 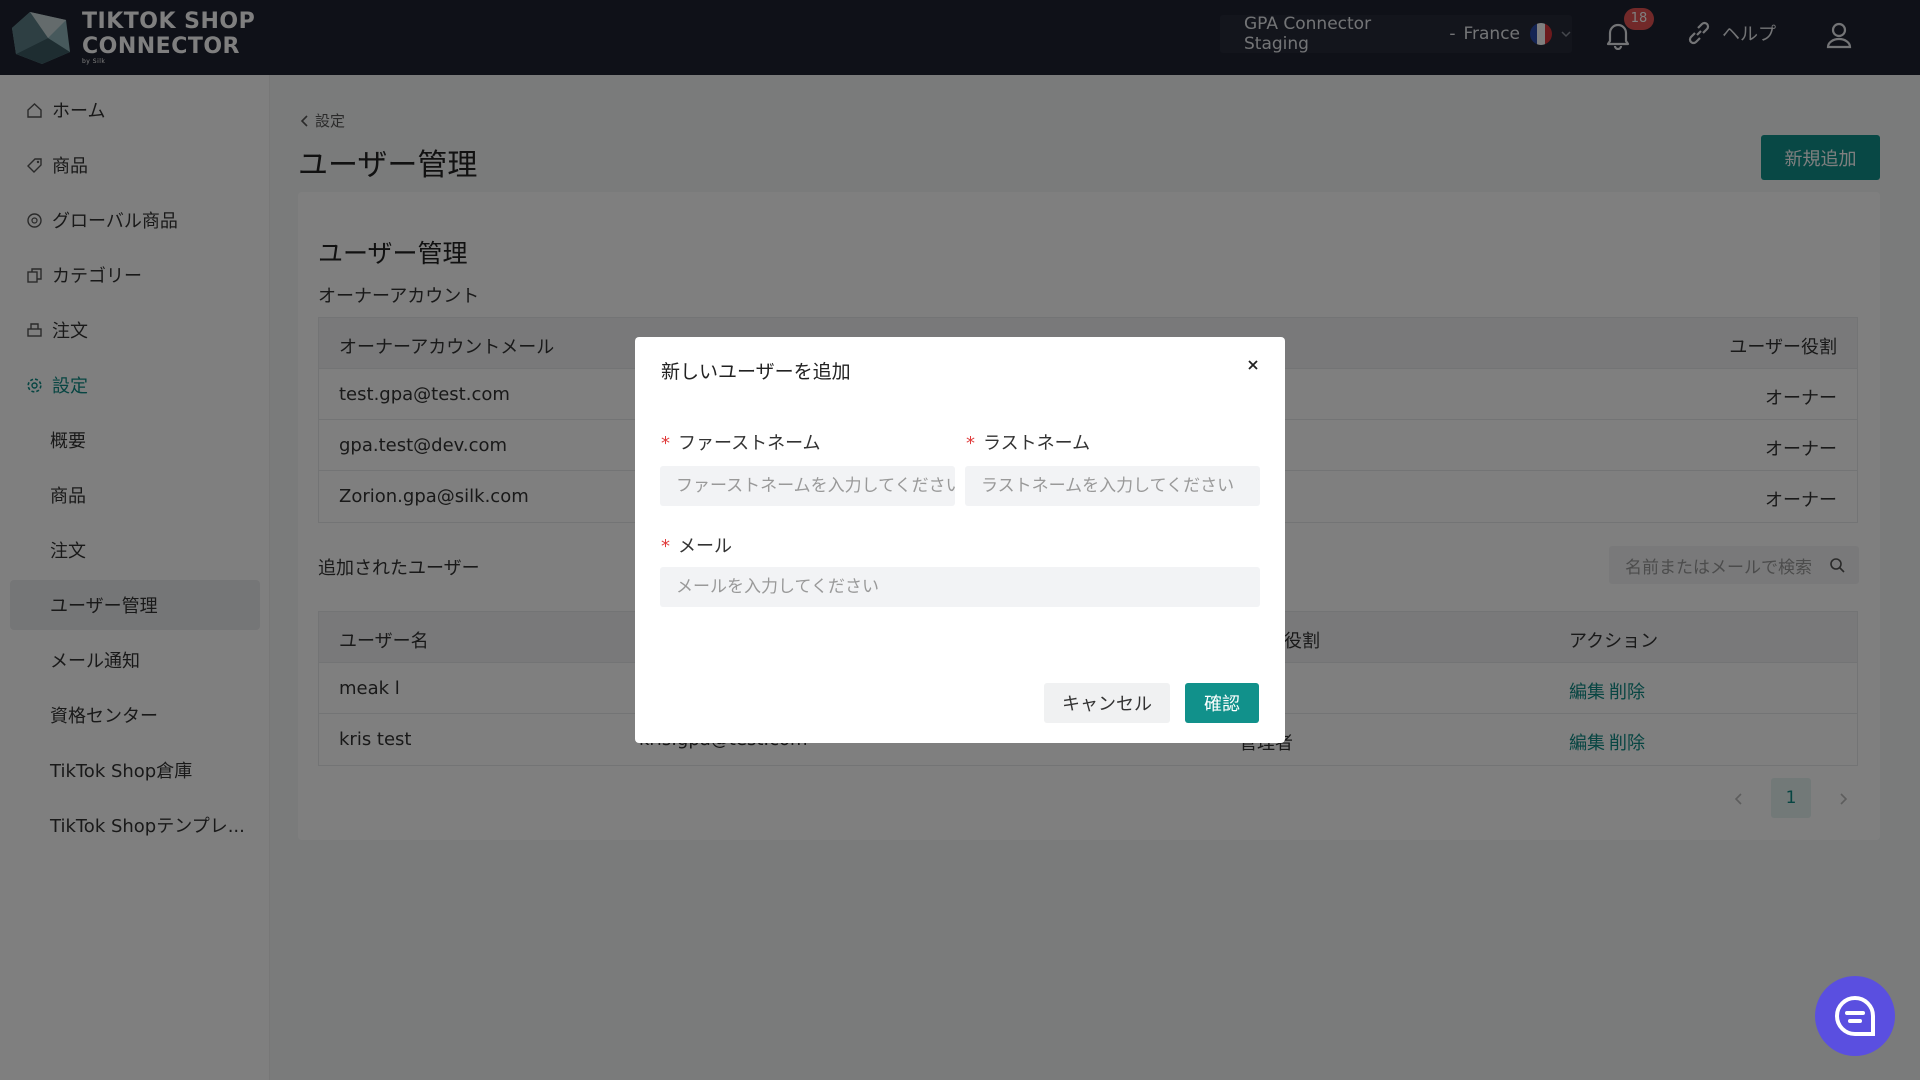 What do you see at coordinates (960, 587) in the screenshot?
I see `email-input: メールを入力してください` at bounding box center [960, 587].